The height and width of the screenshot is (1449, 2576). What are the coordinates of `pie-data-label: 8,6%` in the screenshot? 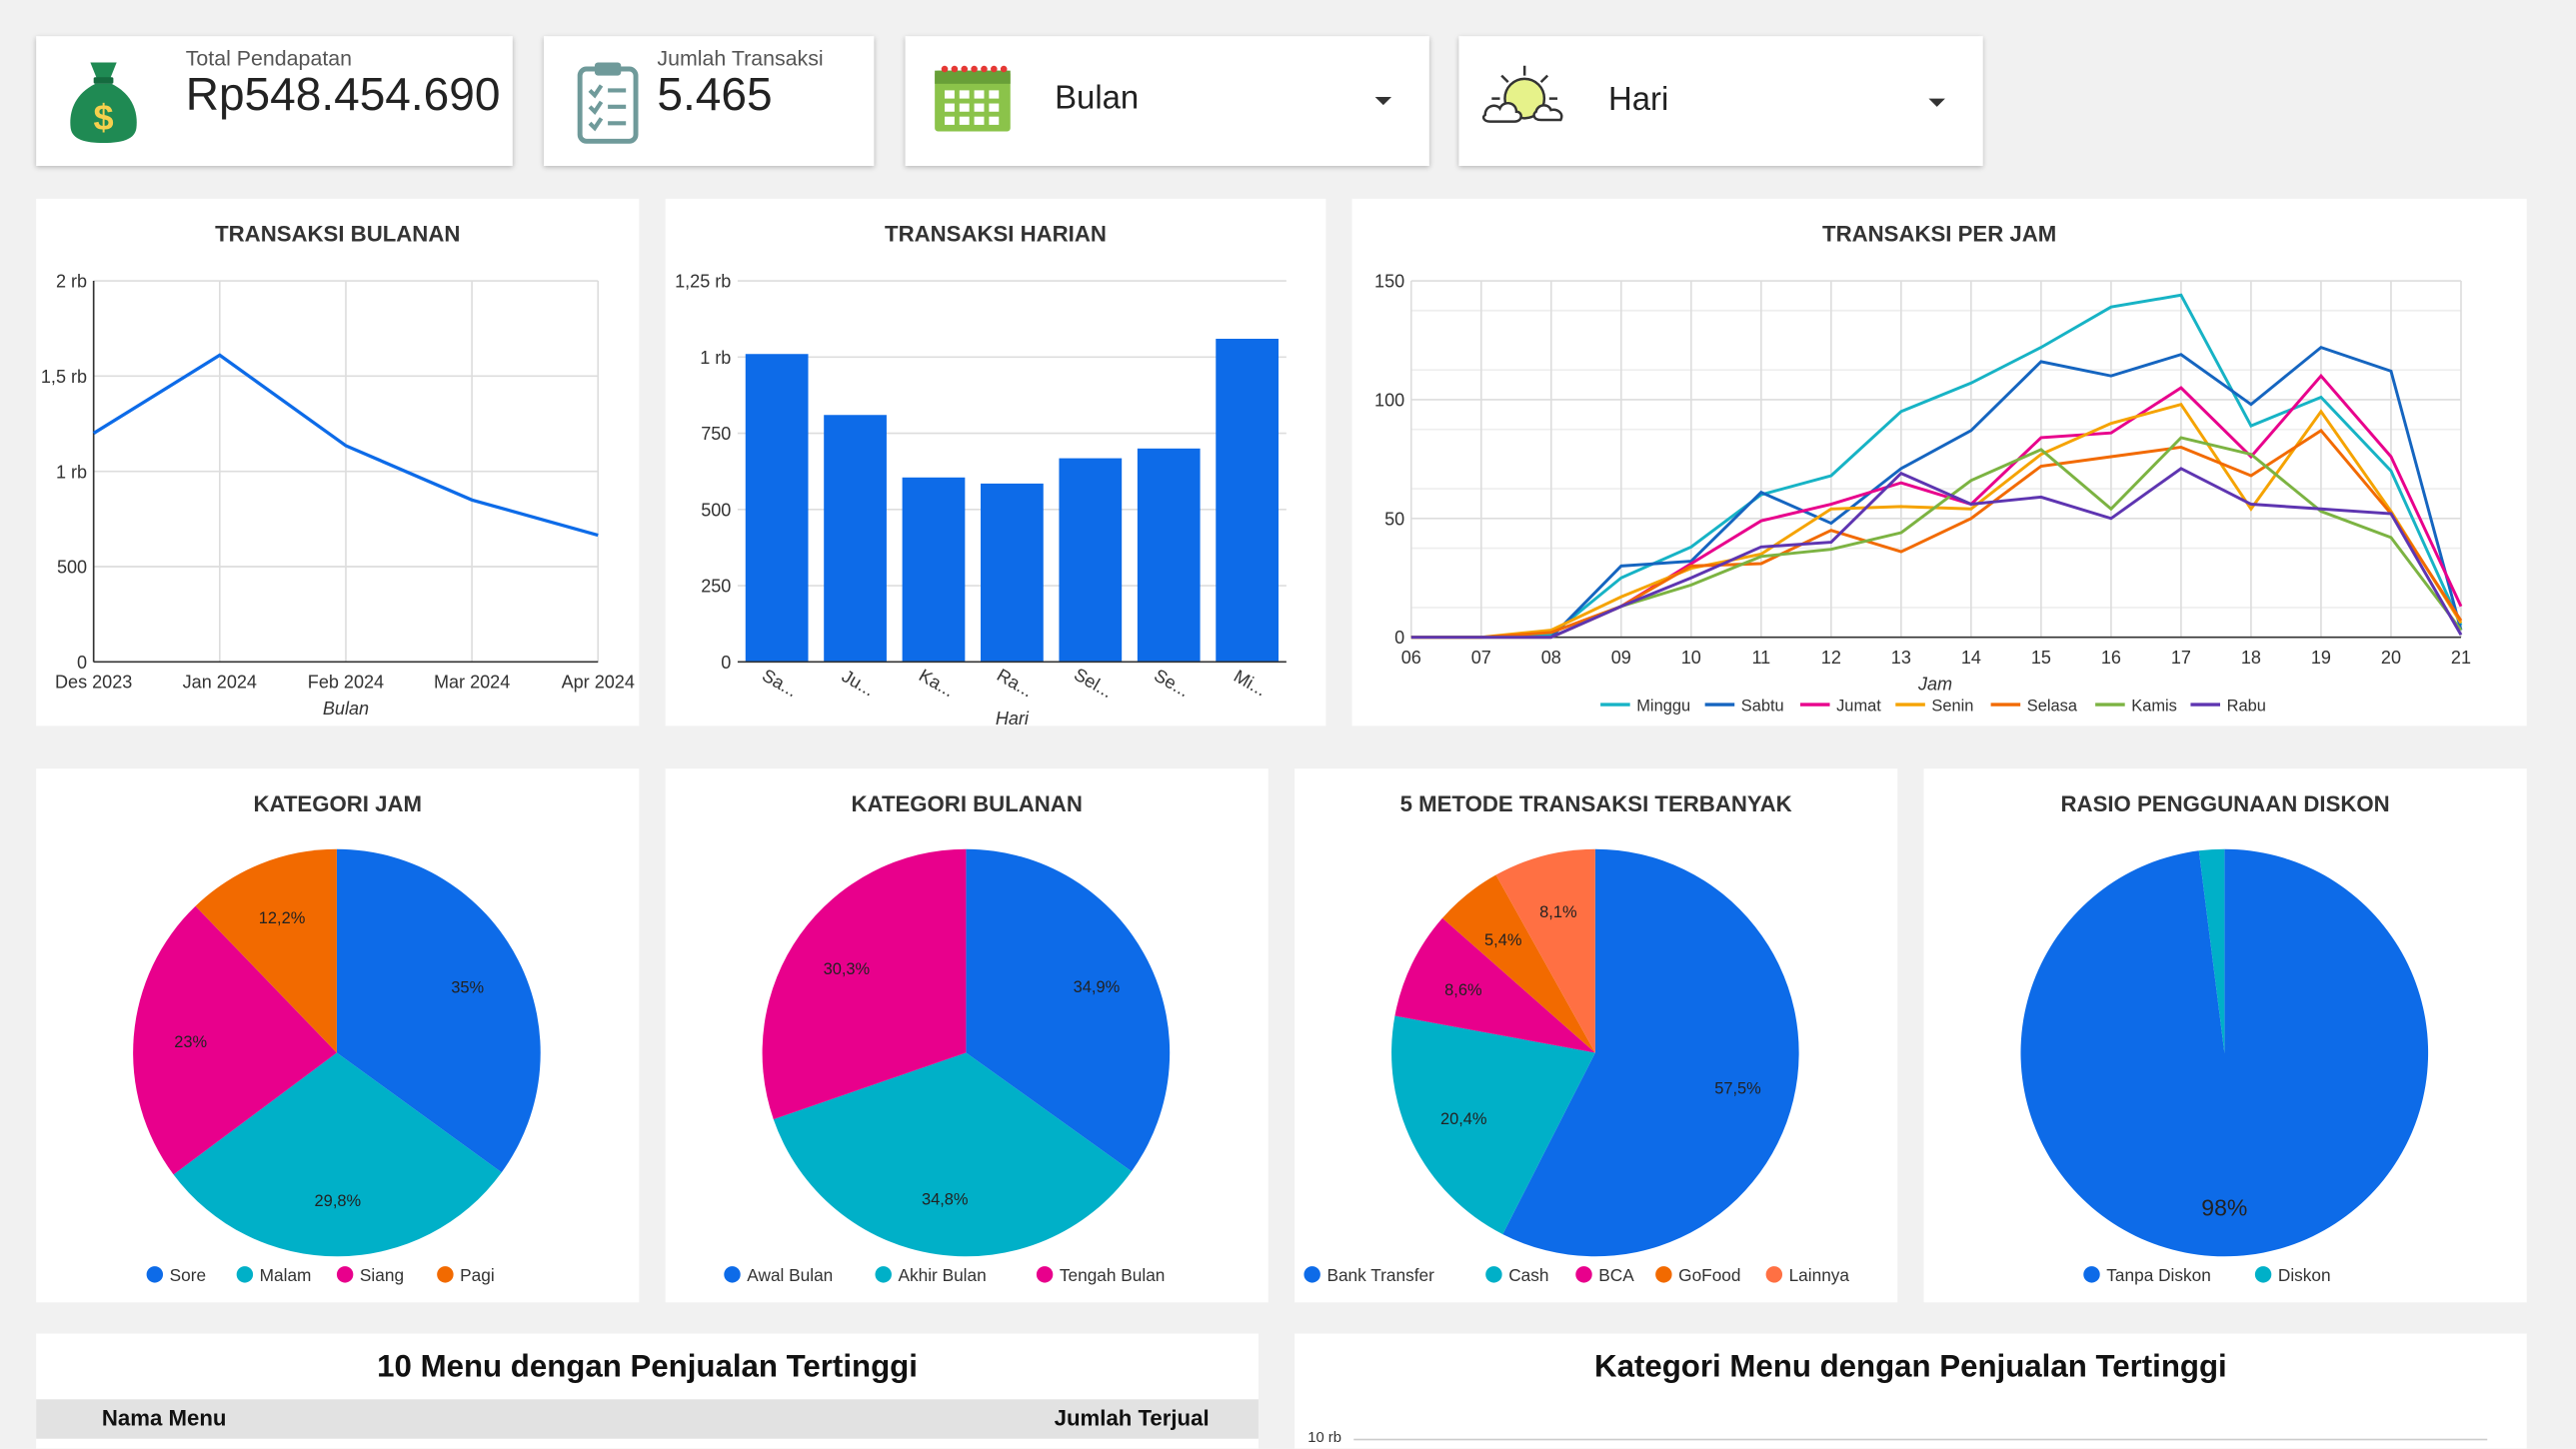 It's located at (1463, 990).